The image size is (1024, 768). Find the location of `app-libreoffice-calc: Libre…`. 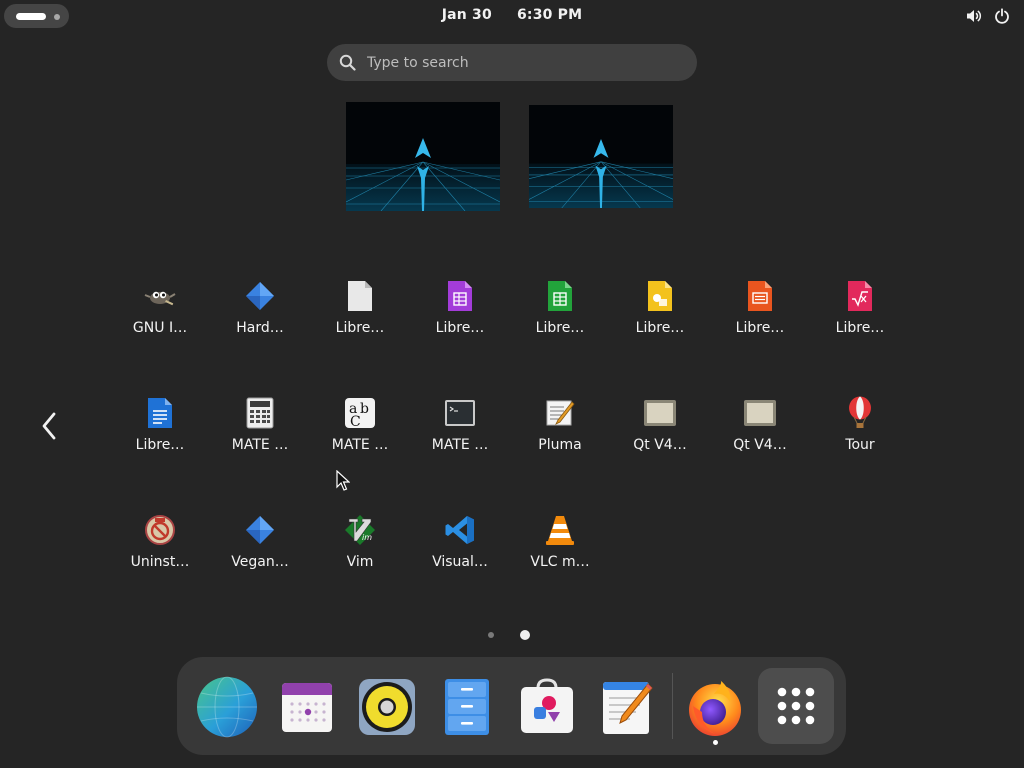

app-libreoffice-calc: Libre… is located at coordinates (560, 320).